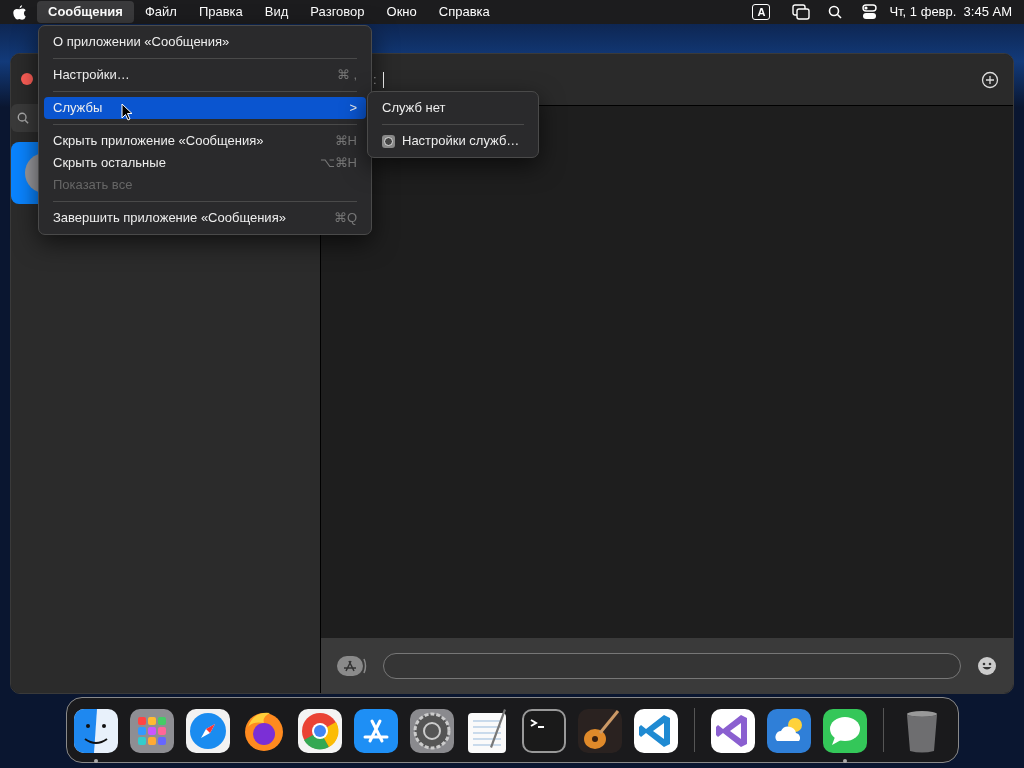 The height and width of the screenshot is (768, 1024). I want to click on menu-item: Службы >, so click(205, 108).